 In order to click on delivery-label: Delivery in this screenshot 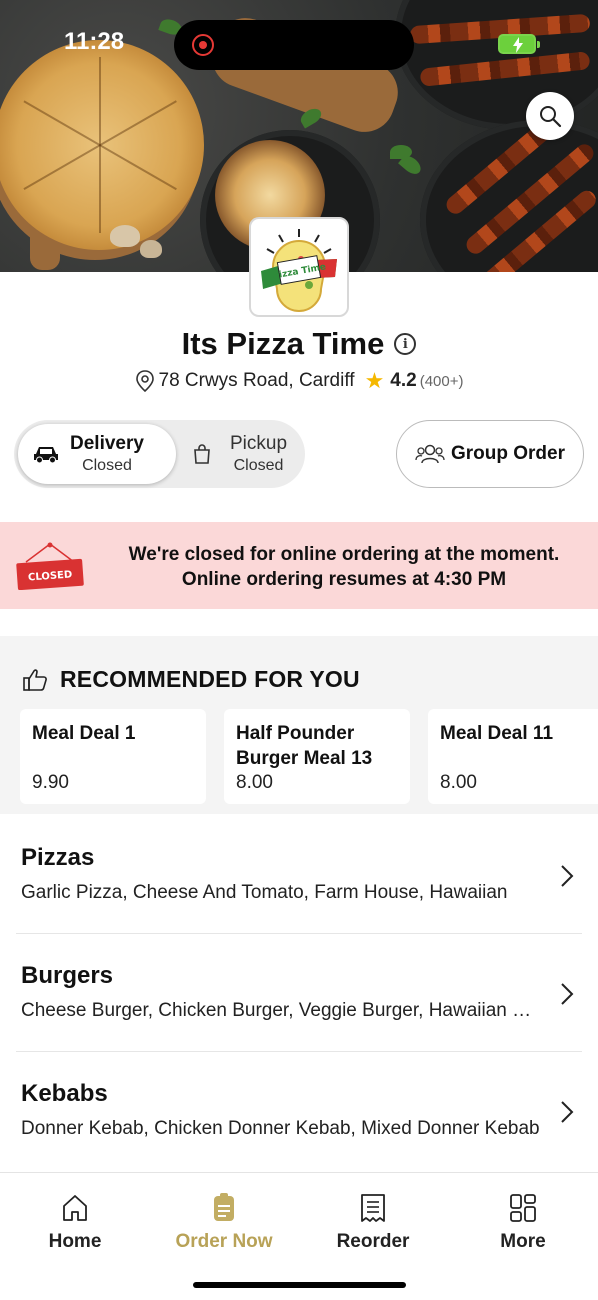, I will do `click(107, 443)`.